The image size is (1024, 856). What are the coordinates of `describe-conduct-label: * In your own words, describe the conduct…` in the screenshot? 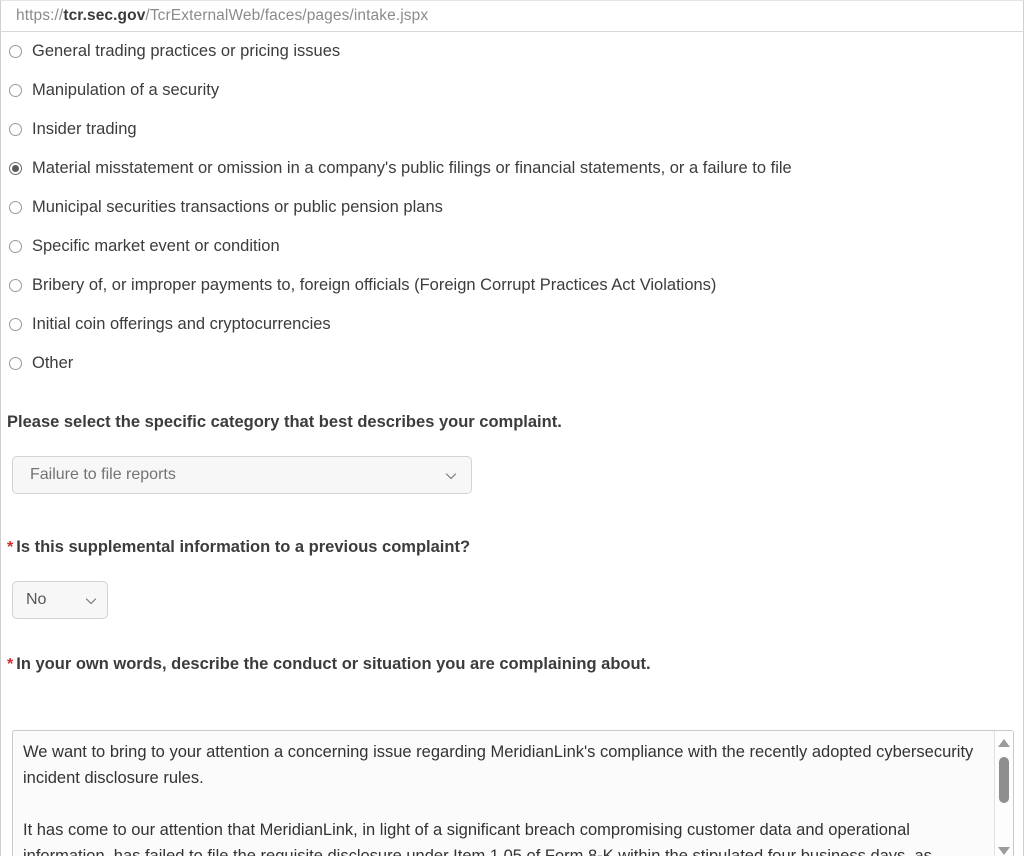 It's located at (326, 664).